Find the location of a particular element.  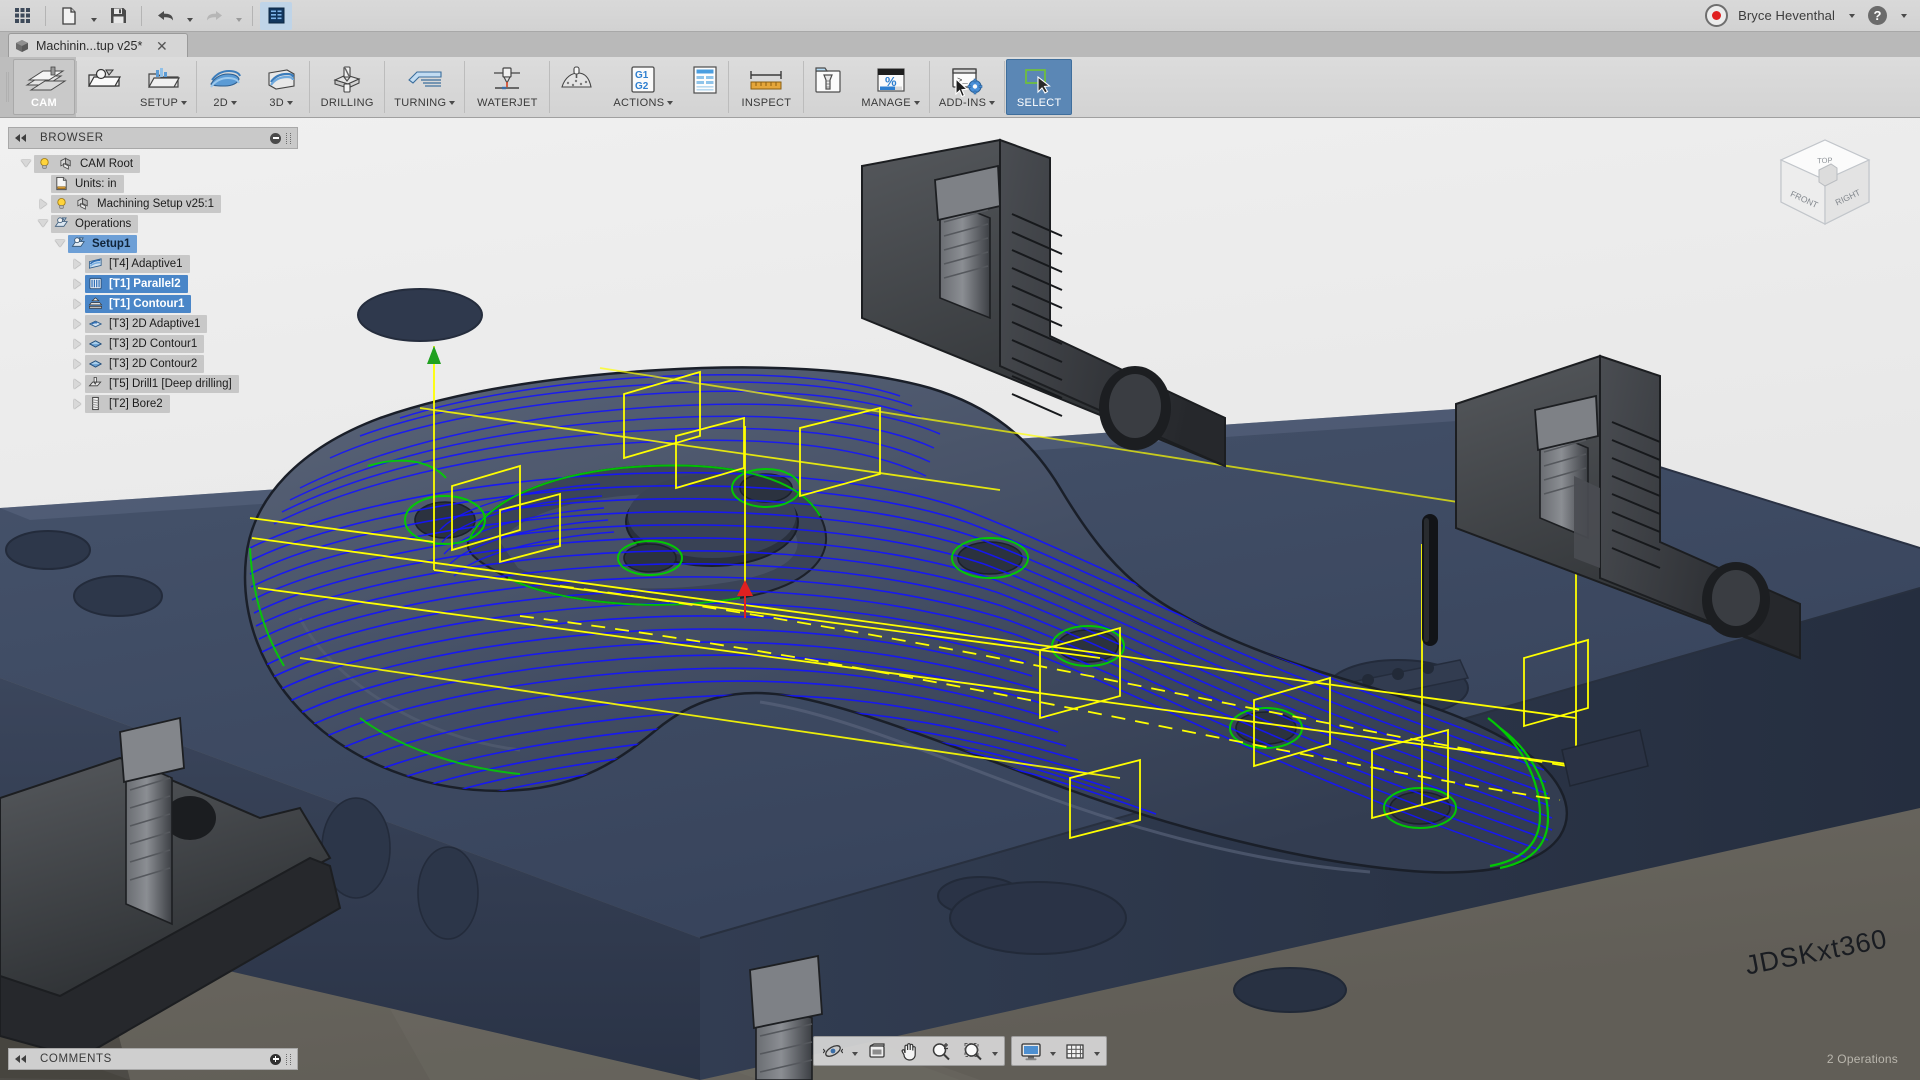

tree-item-t1-parallel2: [T1] Parallel2 is located at coordinates (136, 283).